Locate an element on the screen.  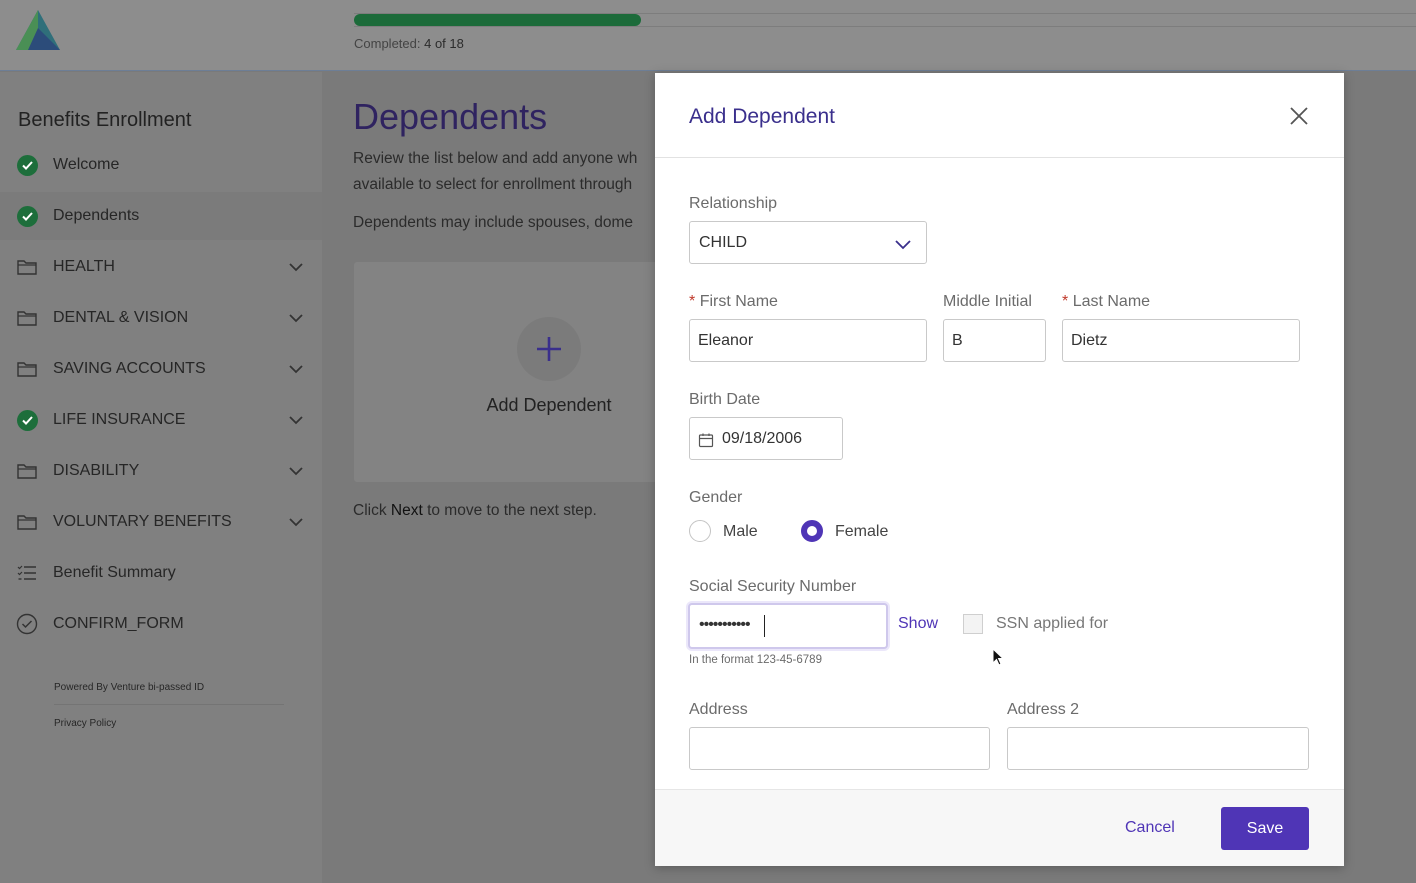
sidebar-item-dental-vision: DENTAL & VISION is located at coordinates (161, 318).